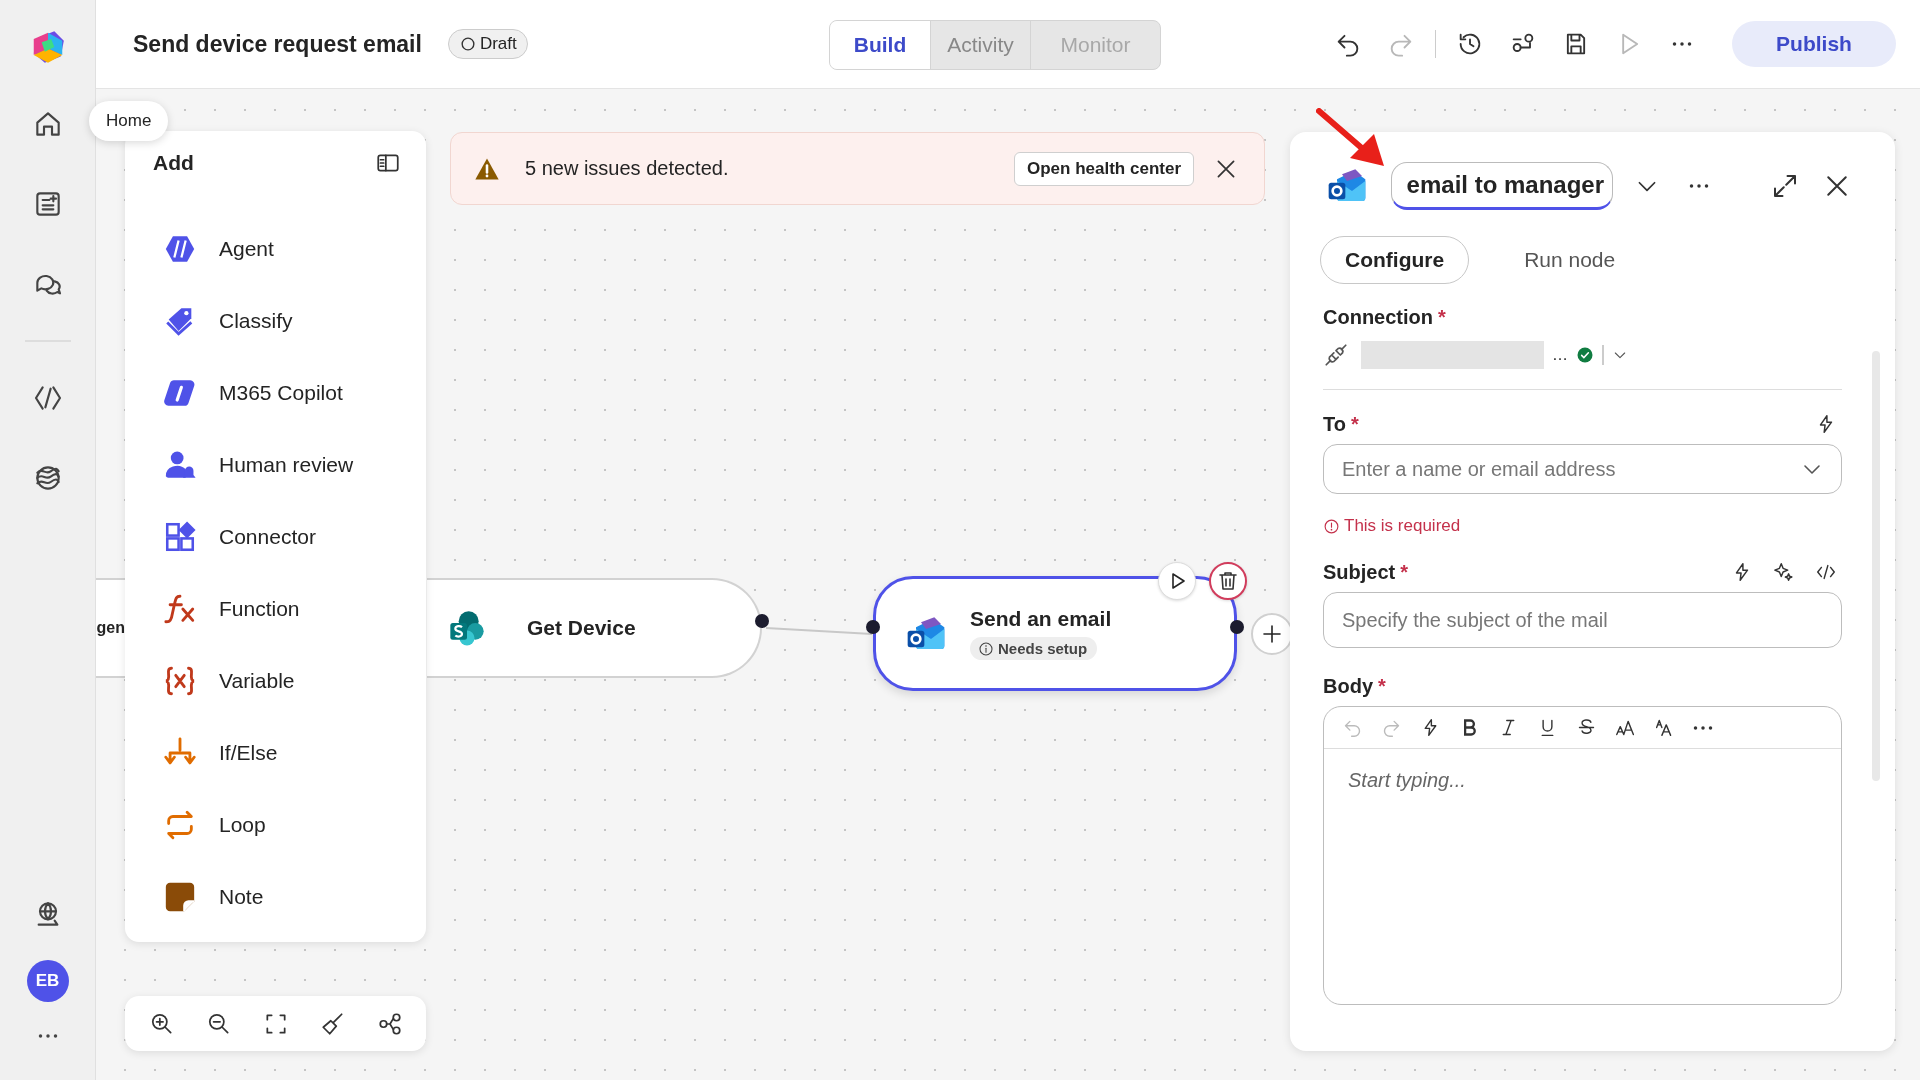 Image resolution: width=1920 pixels, height=1080 pixels. I want to click on field-label: Body, so click(1348, 686).